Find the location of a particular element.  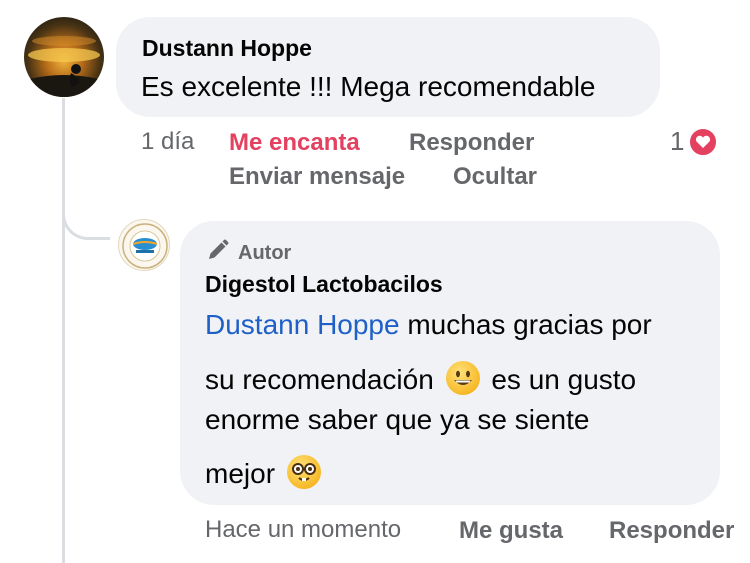

reply-button: Responder is located at coordinates (471, 143).